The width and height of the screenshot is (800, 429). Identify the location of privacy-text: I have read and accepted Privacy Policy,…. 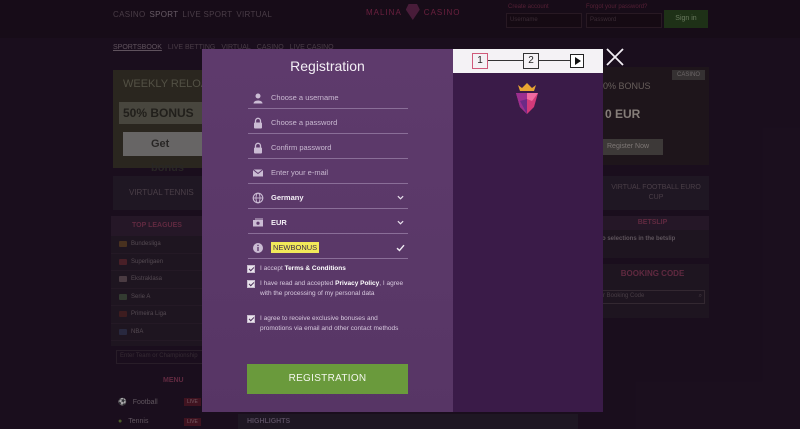
(333, 289).